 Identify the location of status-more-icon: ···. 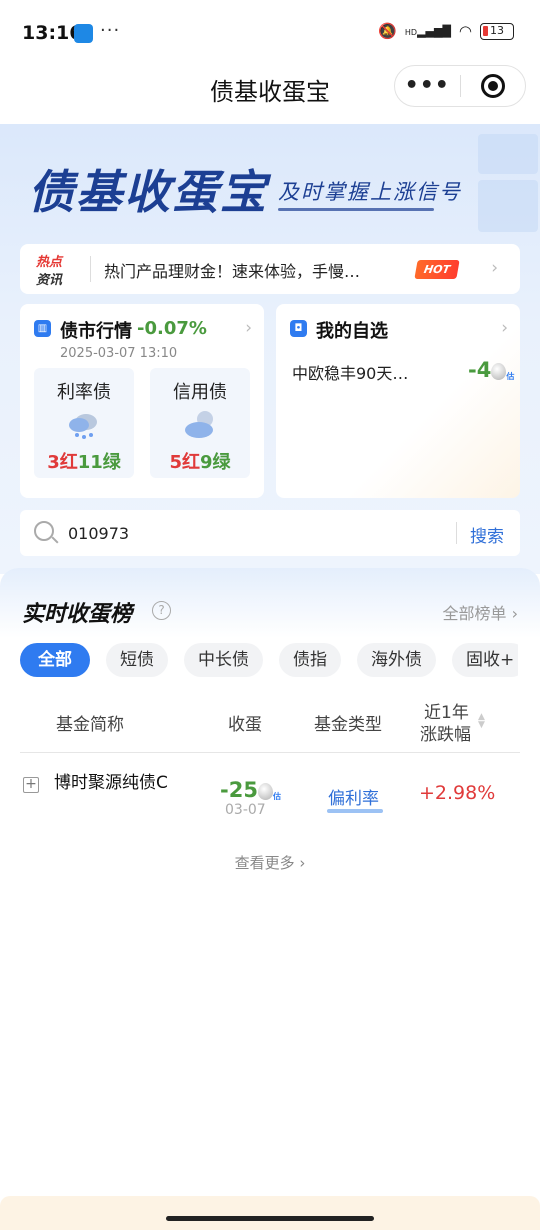
(110, 30).